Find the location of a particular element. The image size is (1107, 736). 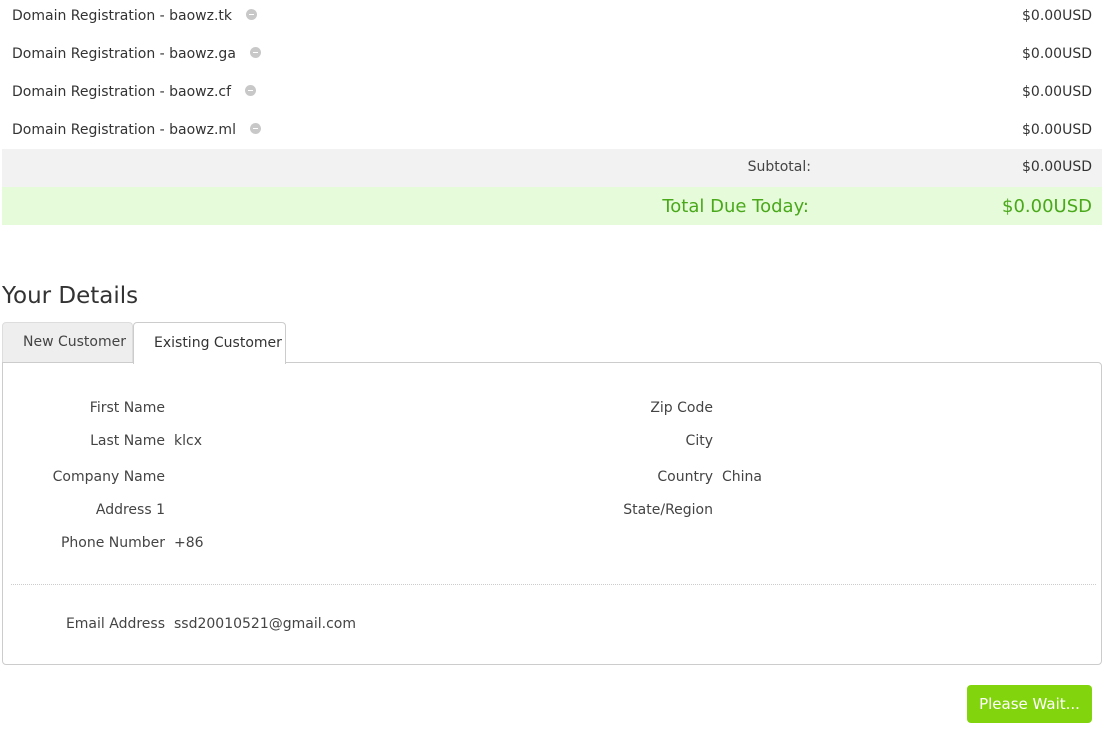

address1-label: Address 1 is located at coordinates (130, 510).